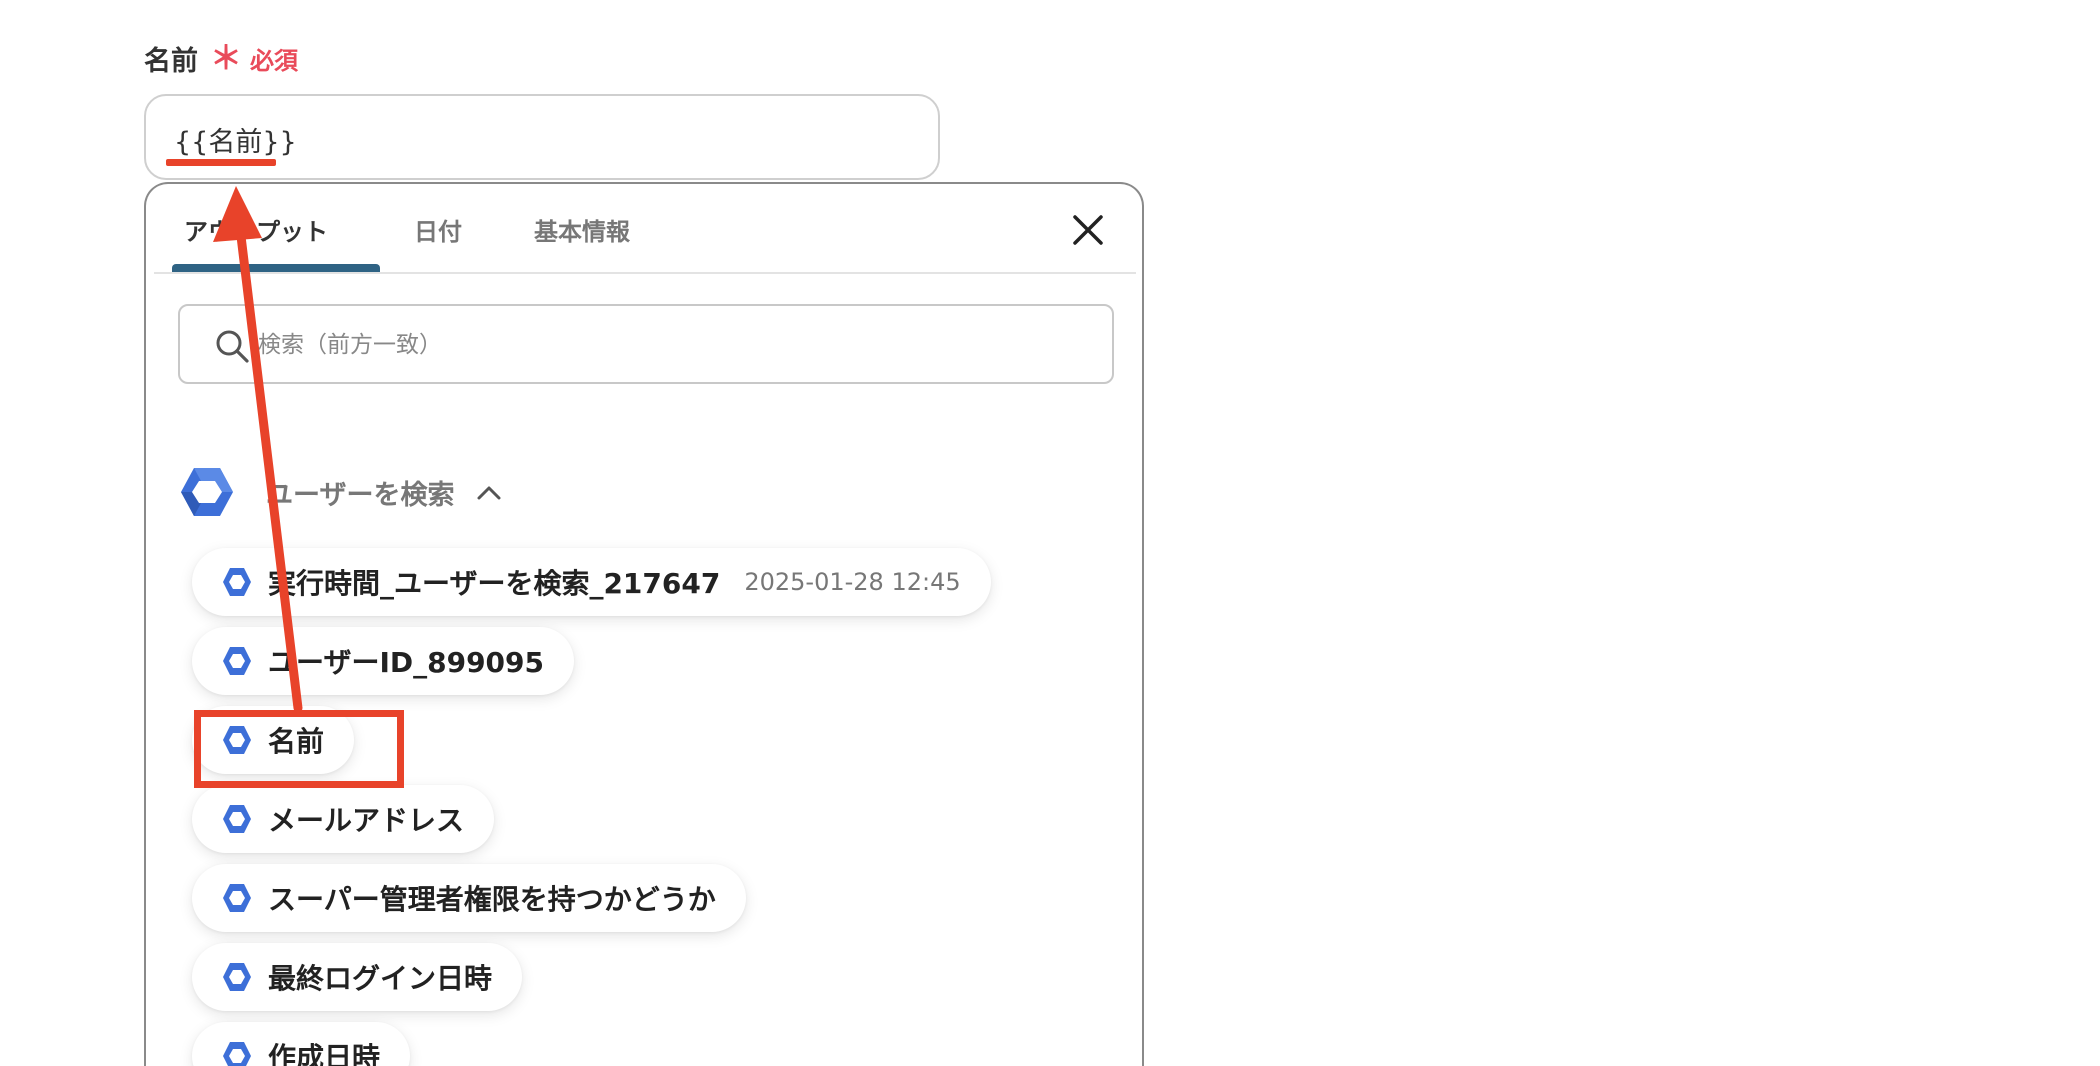  I want to click on close-icon, so click(1088, 230).